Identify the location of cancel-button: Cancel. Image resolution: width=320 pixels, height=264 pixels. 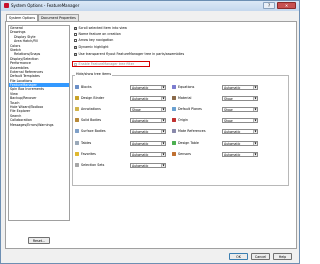
(260, 256).